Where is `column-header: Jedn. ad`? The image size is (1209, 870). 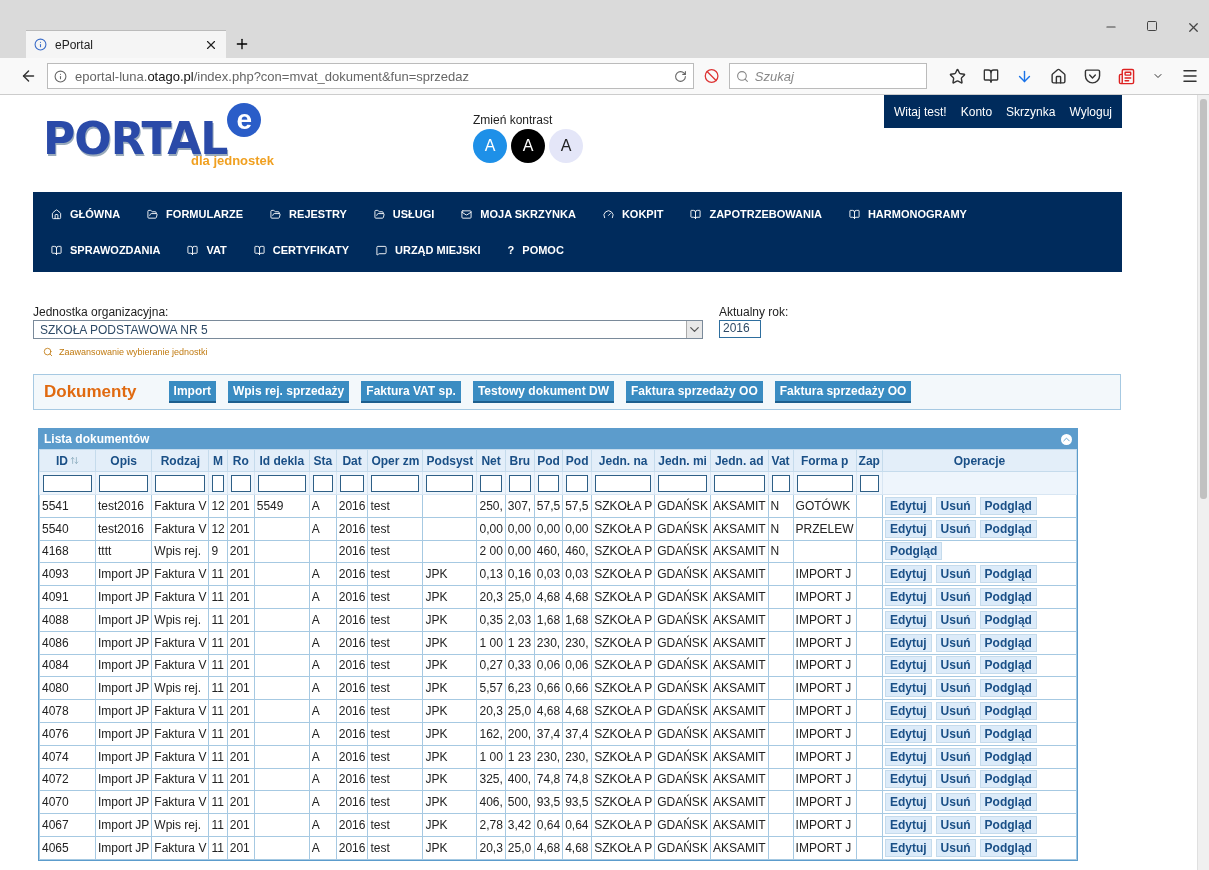 column-header: Jedn. ad is located at coordinates (739, 460).